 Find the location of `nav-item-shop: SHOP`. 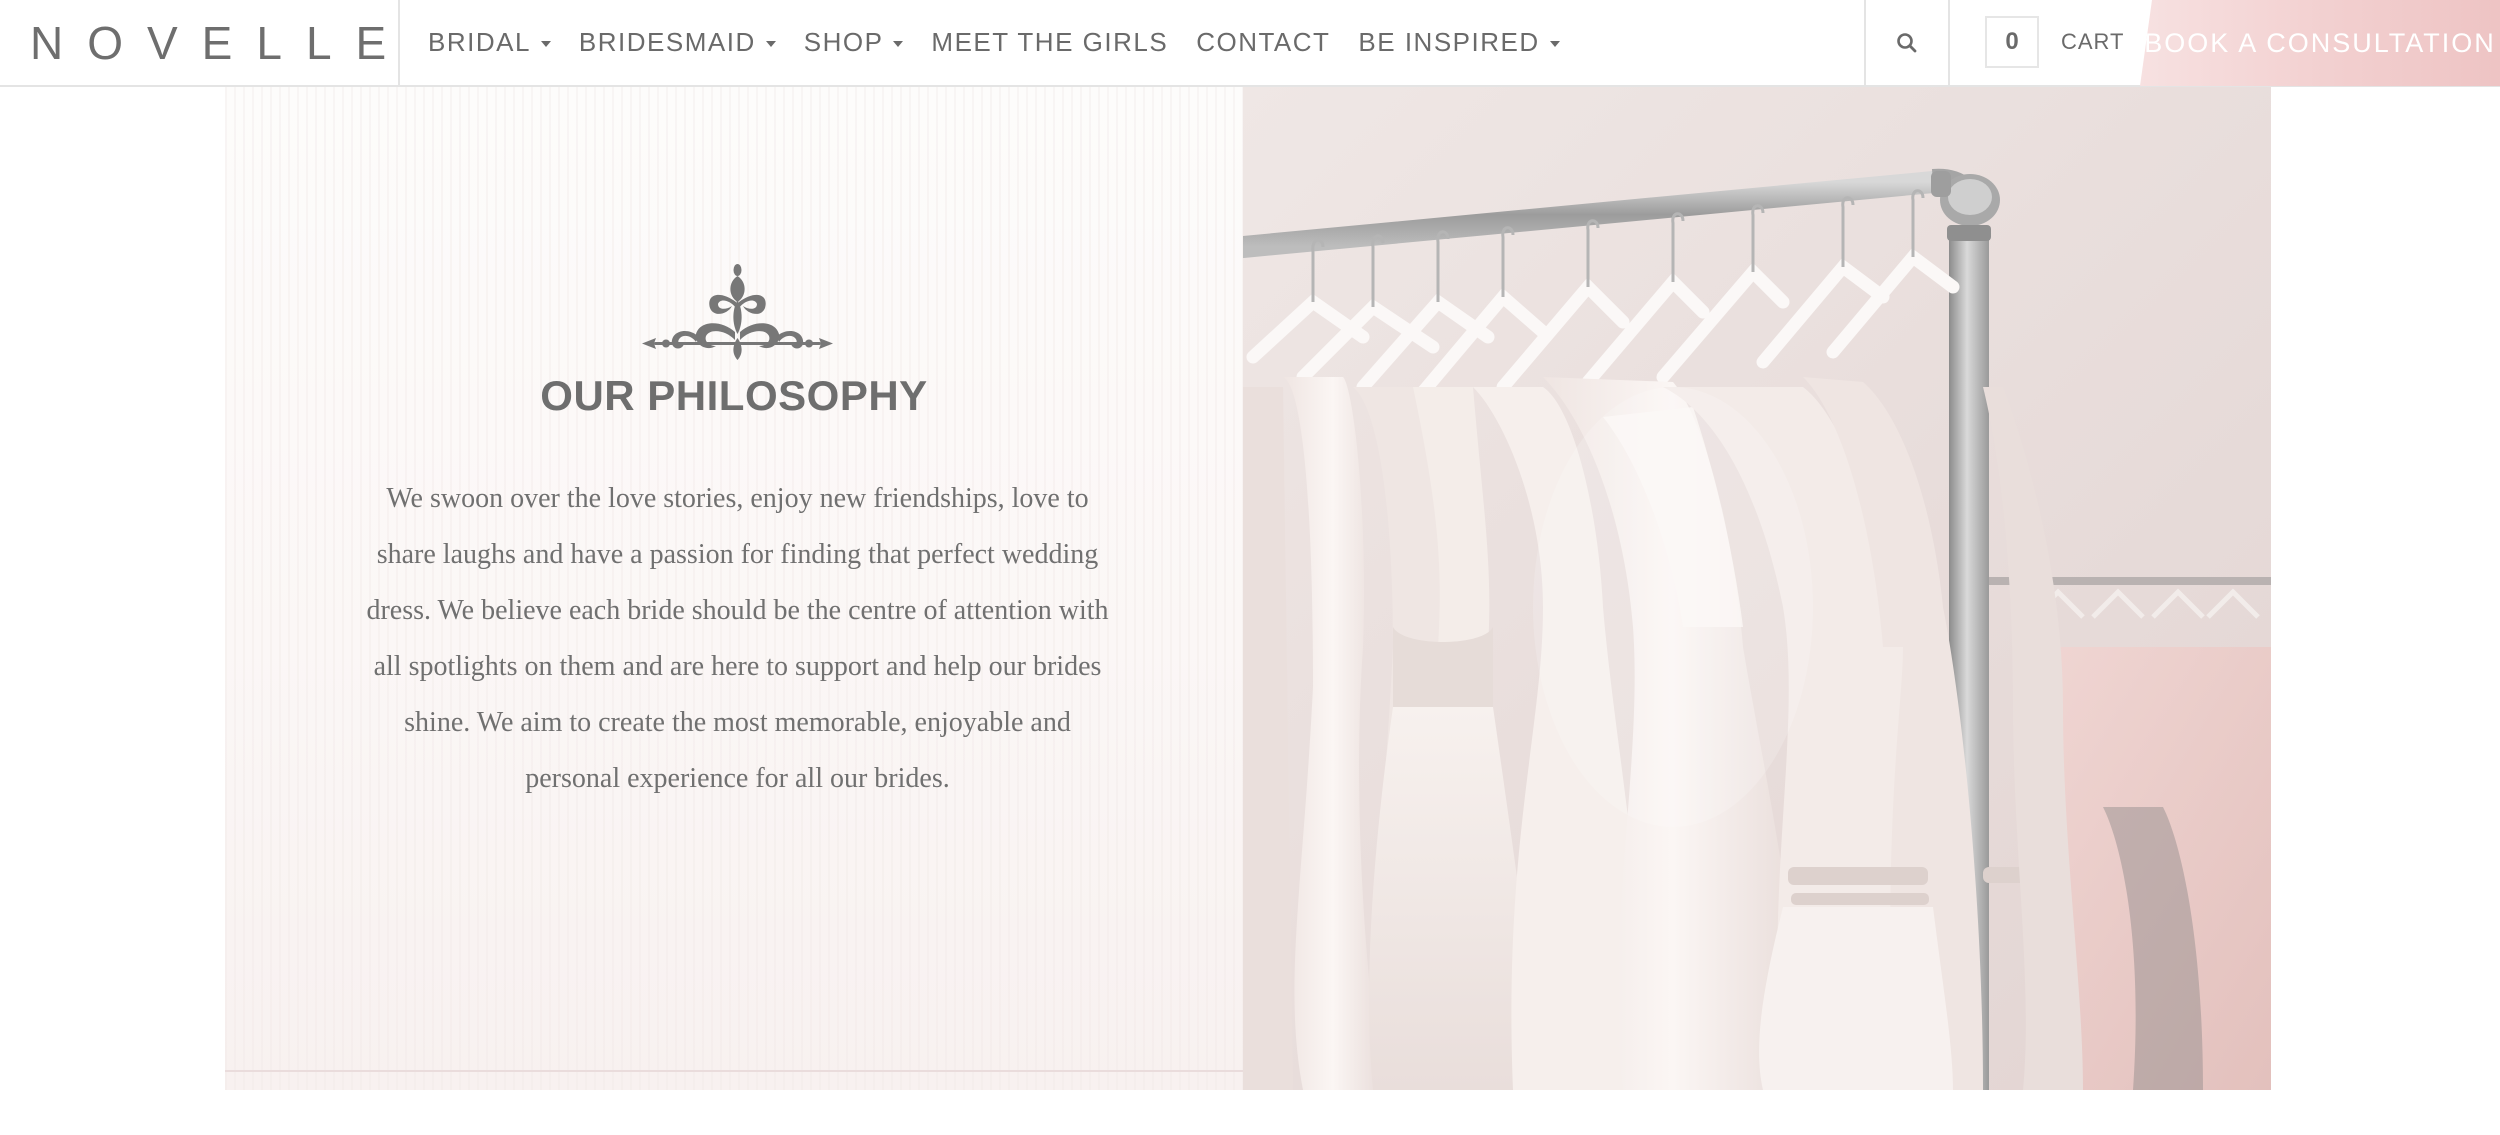

nav-item-shop: SHOP is located at coordinates (854, 42).